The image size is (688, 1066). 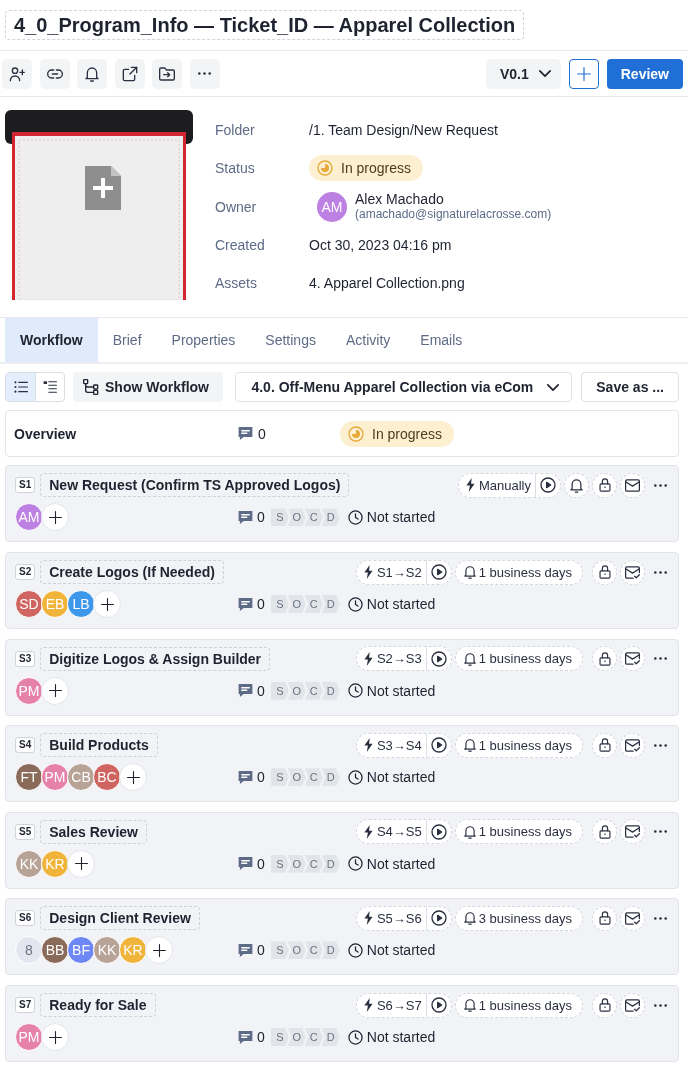 What do you see at coordinates (91, 387) in the screenshot?
I see `workflow-icon` at bounding box center [91, 387].